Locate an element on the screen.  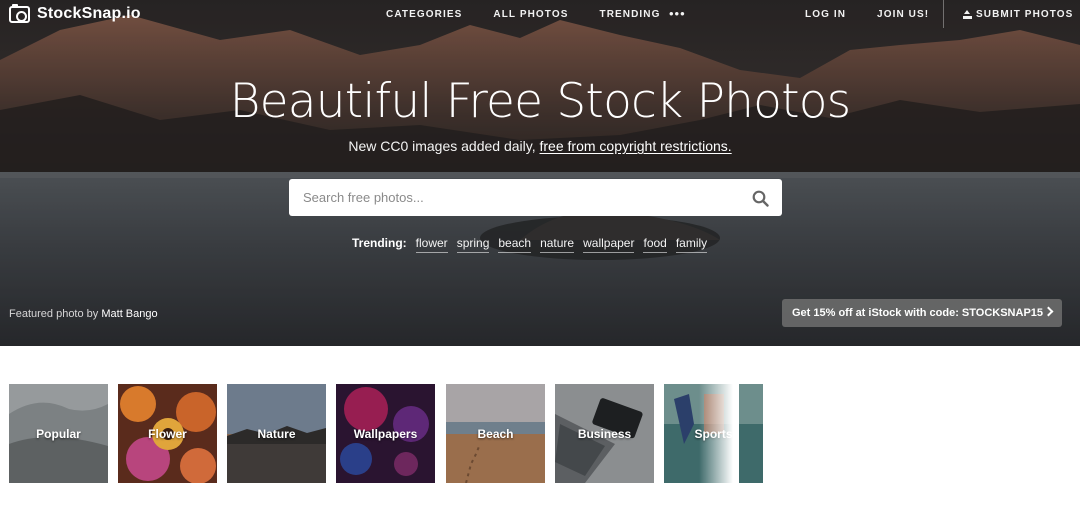
join-link: JOIN US! is located at coordinates (903, 14).